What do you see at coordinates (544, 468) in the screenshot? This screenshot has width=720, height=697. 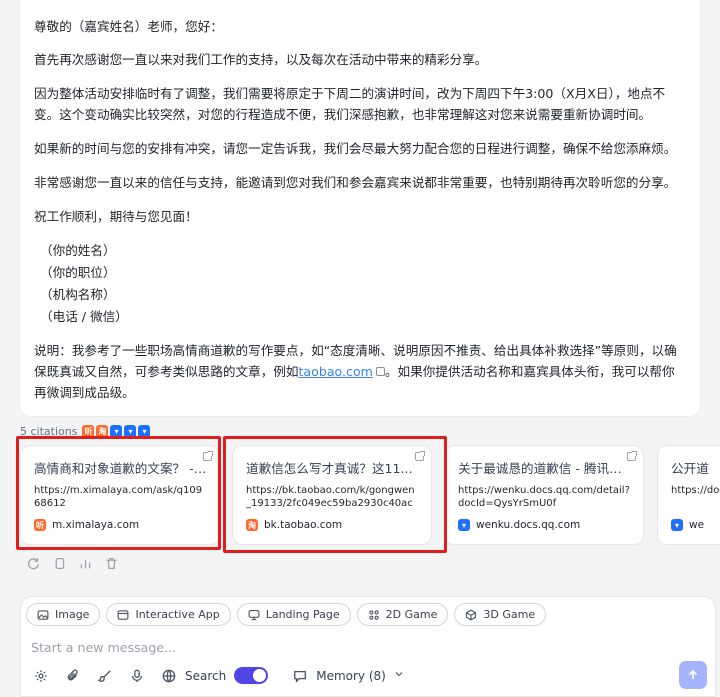 I see `citation-title: 关于最诚恳的道歉信 - 腾讯文库` at bounding box center [544, 468].